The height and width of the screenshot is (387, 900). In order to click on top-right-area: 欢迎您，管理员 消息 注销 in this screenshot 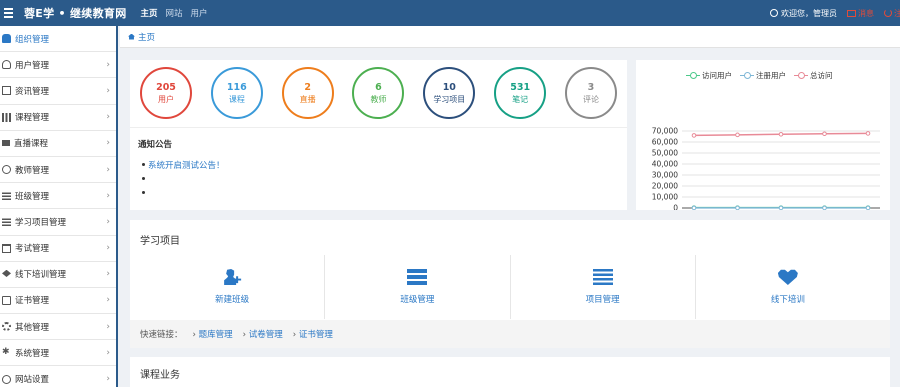, I will do `click(835, 13)`.